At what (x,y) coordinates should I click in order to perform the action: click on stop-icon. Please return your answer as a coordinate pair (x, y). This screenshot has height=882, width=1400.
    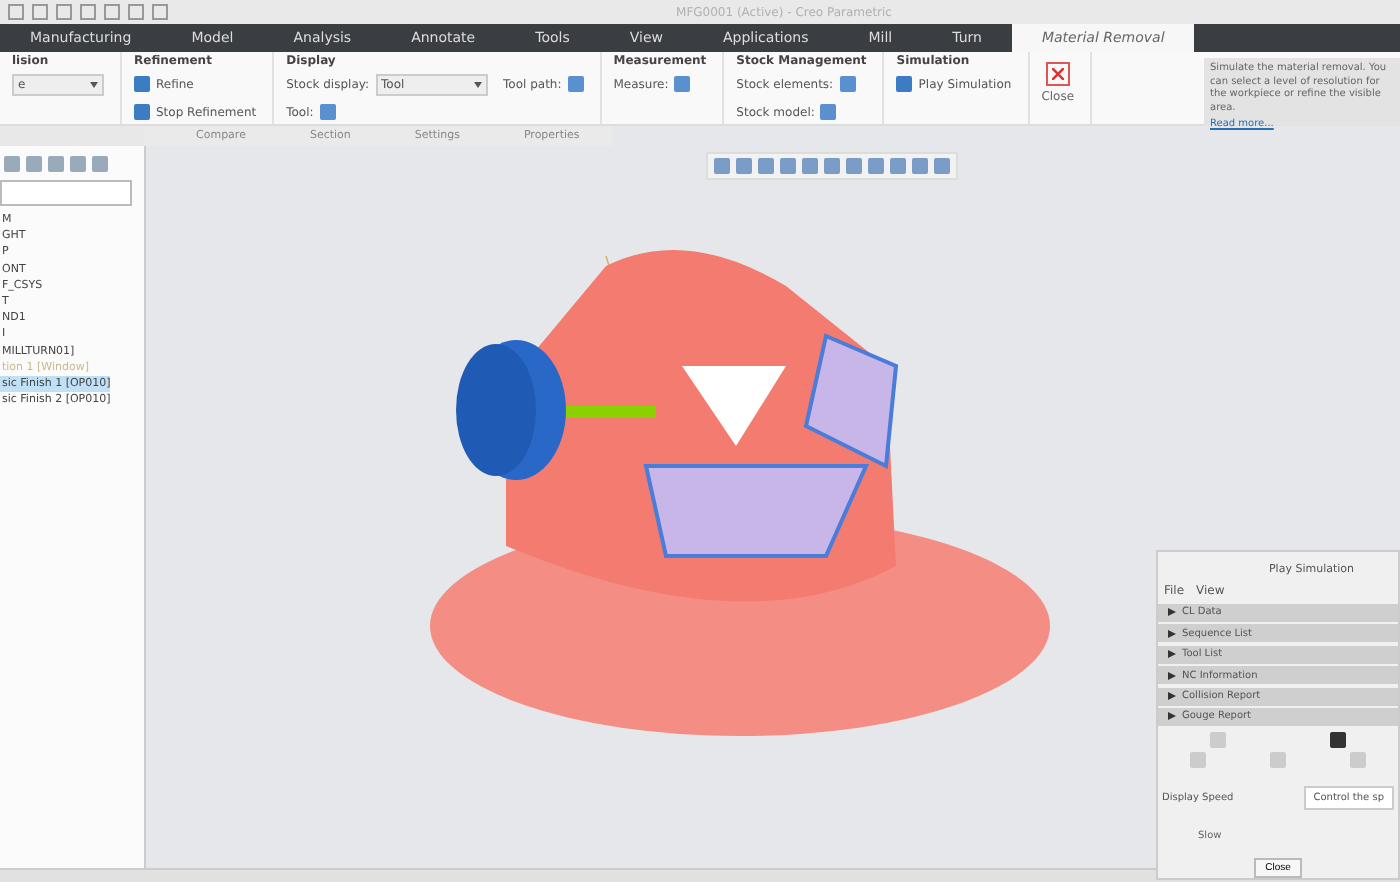
    Looking at the image, I should click on (1338, 740).